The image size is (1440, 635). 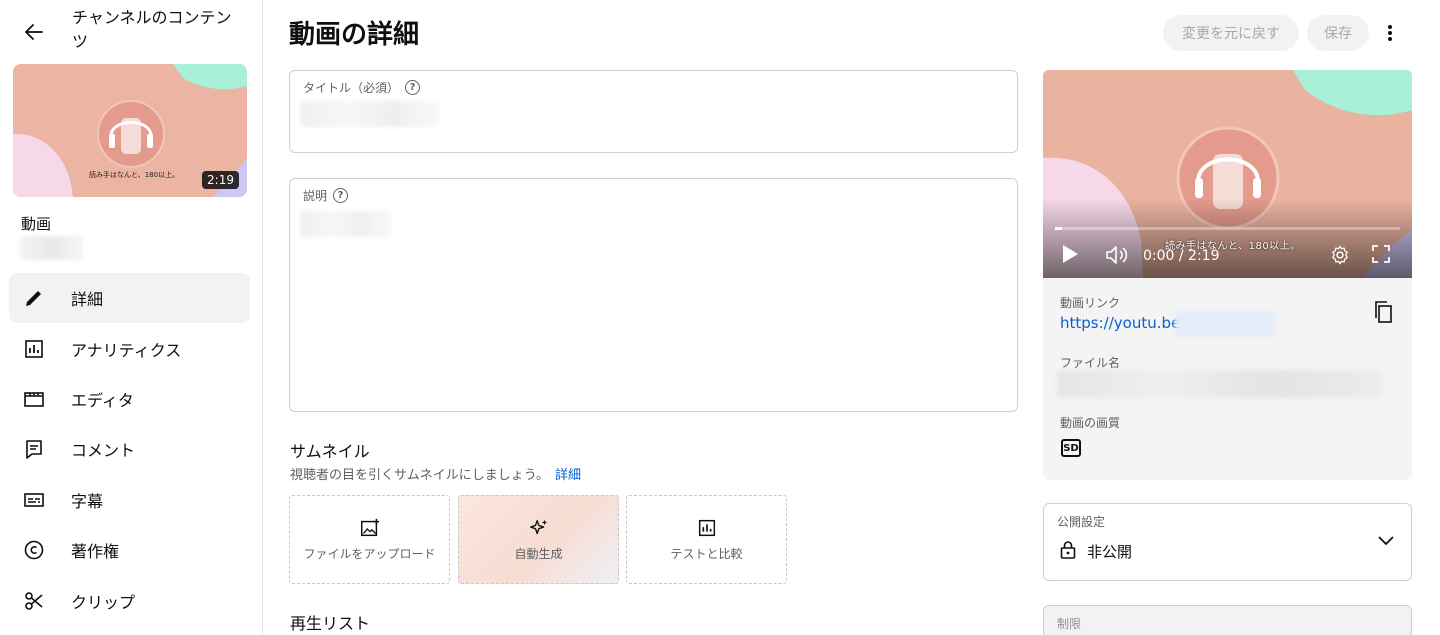 I want to click on arrow-left-icon, so click(x=34, y=32).